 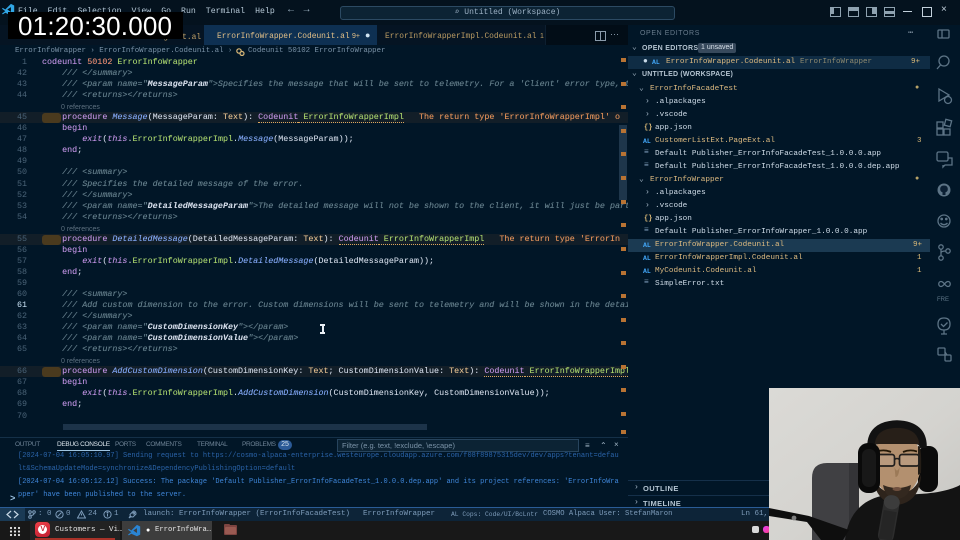 I want to click on svg-text: FRE, so click(x=943, y=300).